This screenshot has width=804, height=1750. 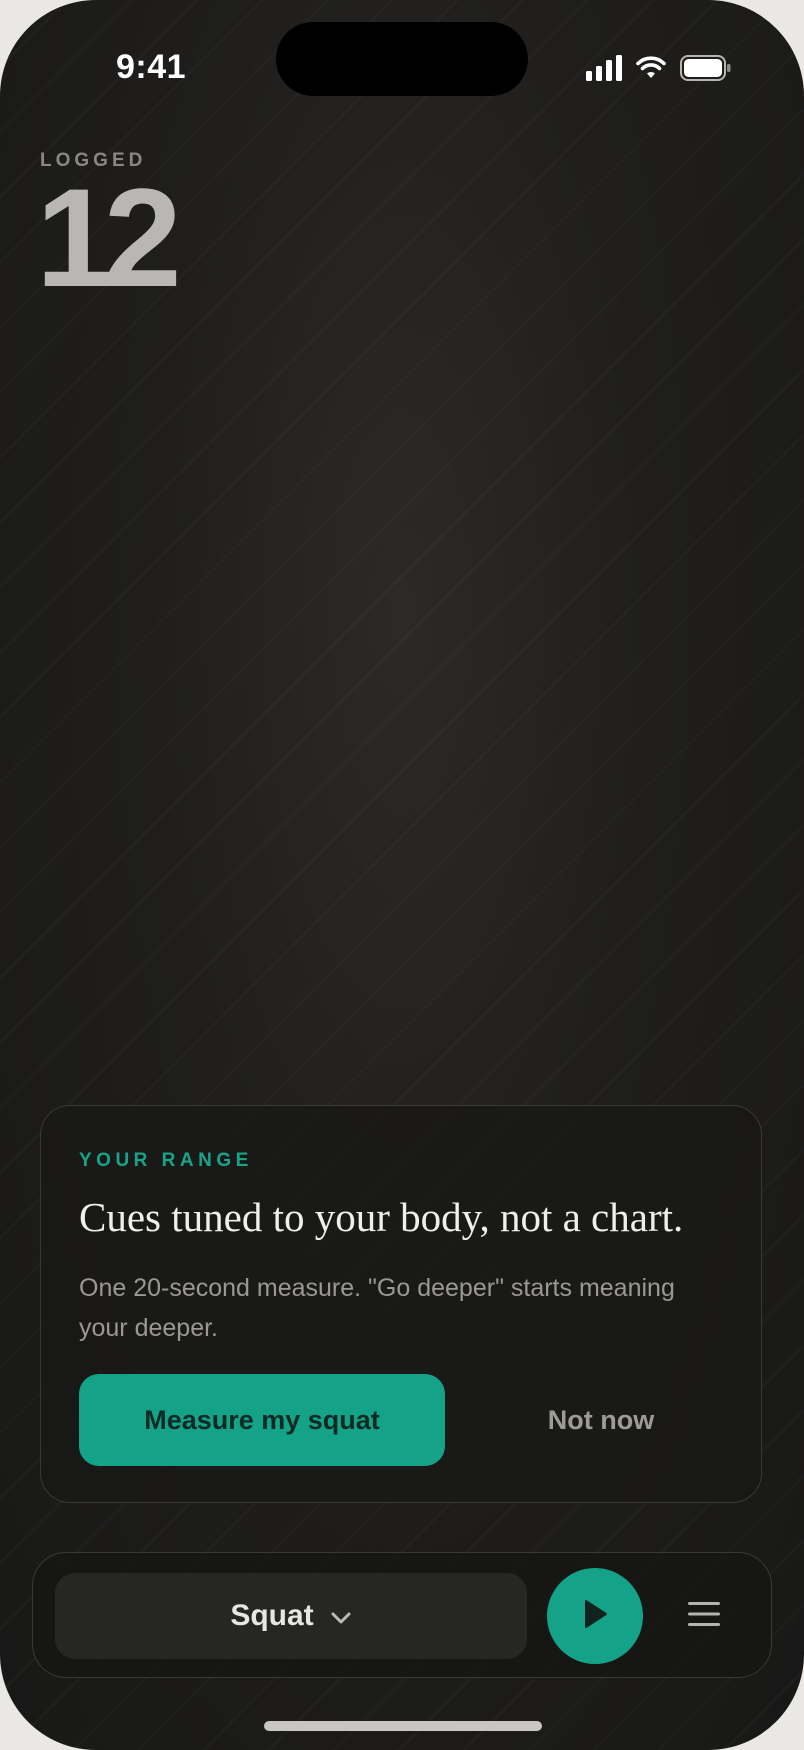 I want to click on not-now-button: Not now, so click(x=601, y=1420).